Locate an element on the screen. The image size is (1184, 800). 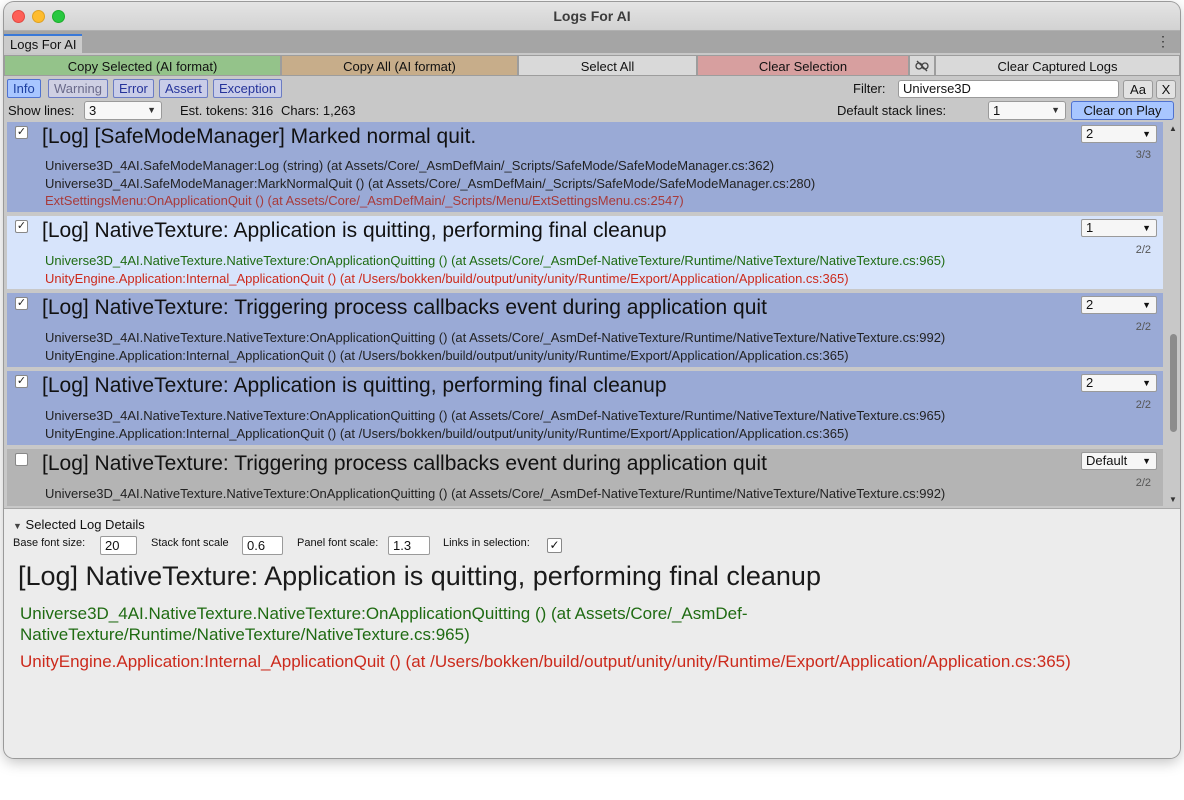
unlink-icon is located at coordinates (922, 66).